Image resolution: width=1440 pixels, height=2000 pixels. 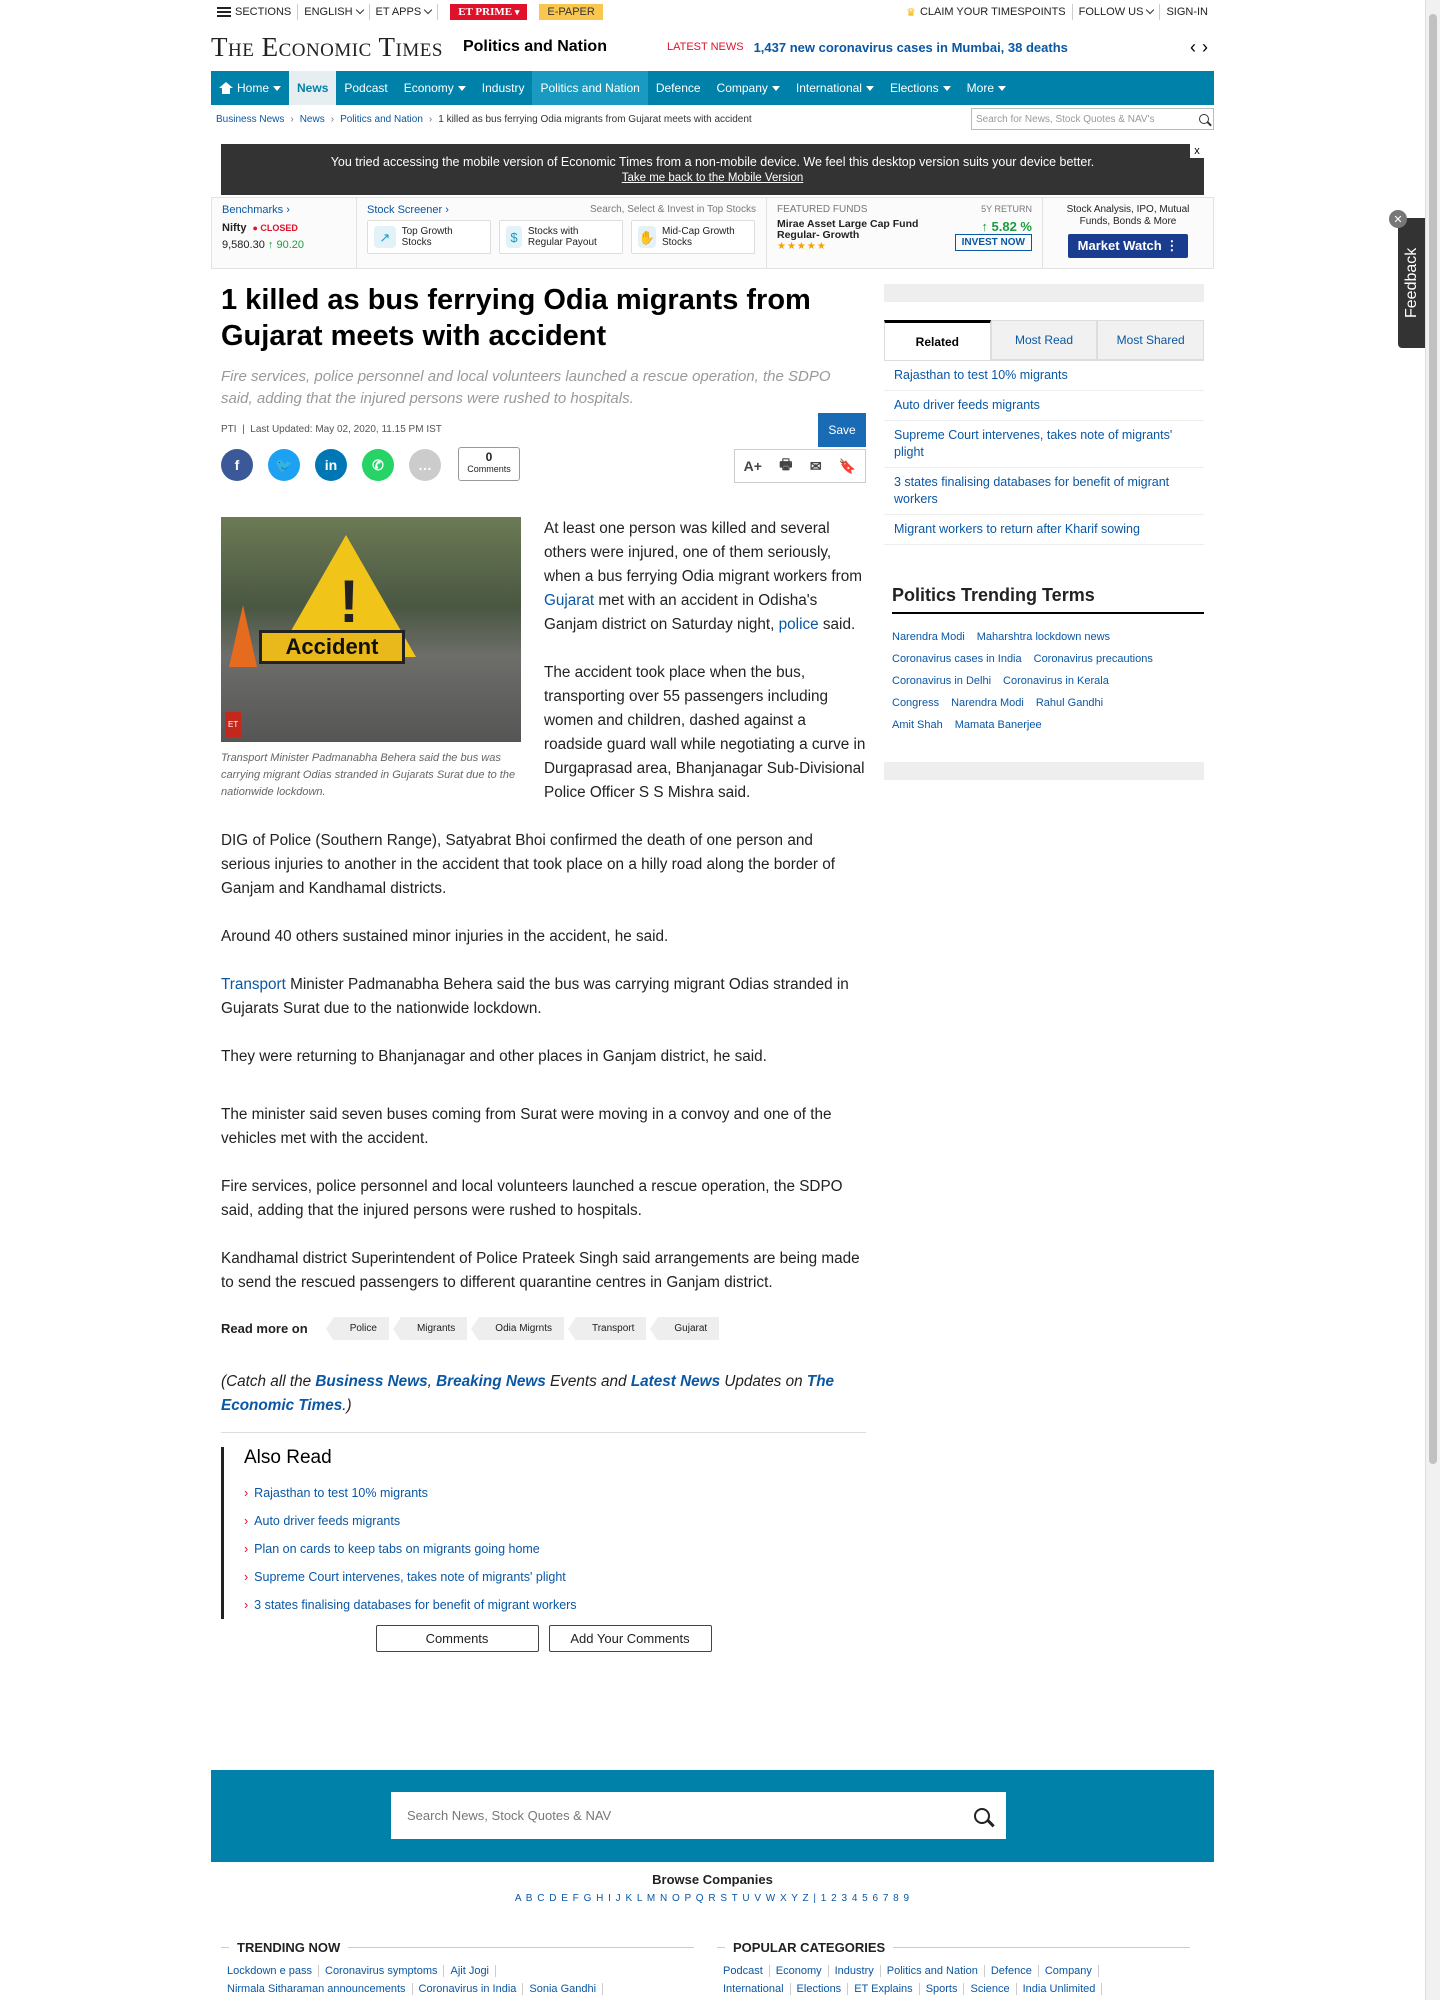 What do you see at coordinates (942, 1989) in the screenshot?
I see `category-link: Sports` at bounding box center [942, 1989].